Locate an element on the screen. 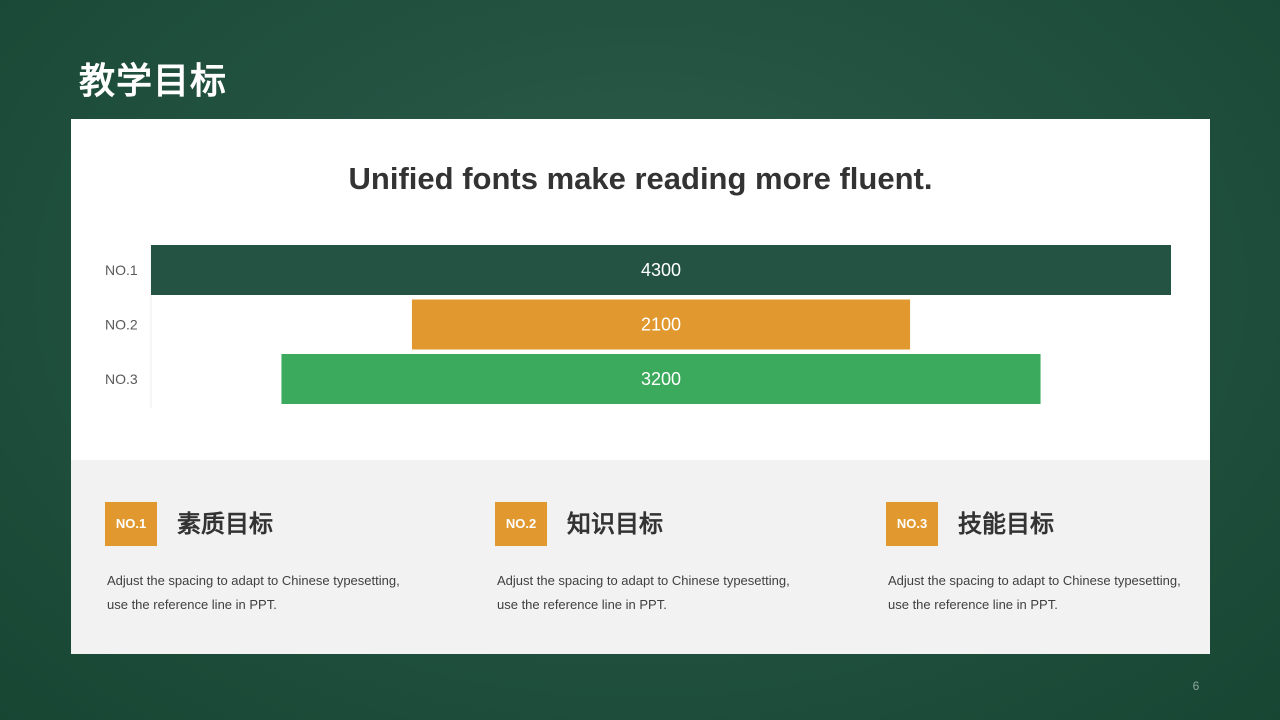  page-number: 6 is located at coordinates (1196, 686).